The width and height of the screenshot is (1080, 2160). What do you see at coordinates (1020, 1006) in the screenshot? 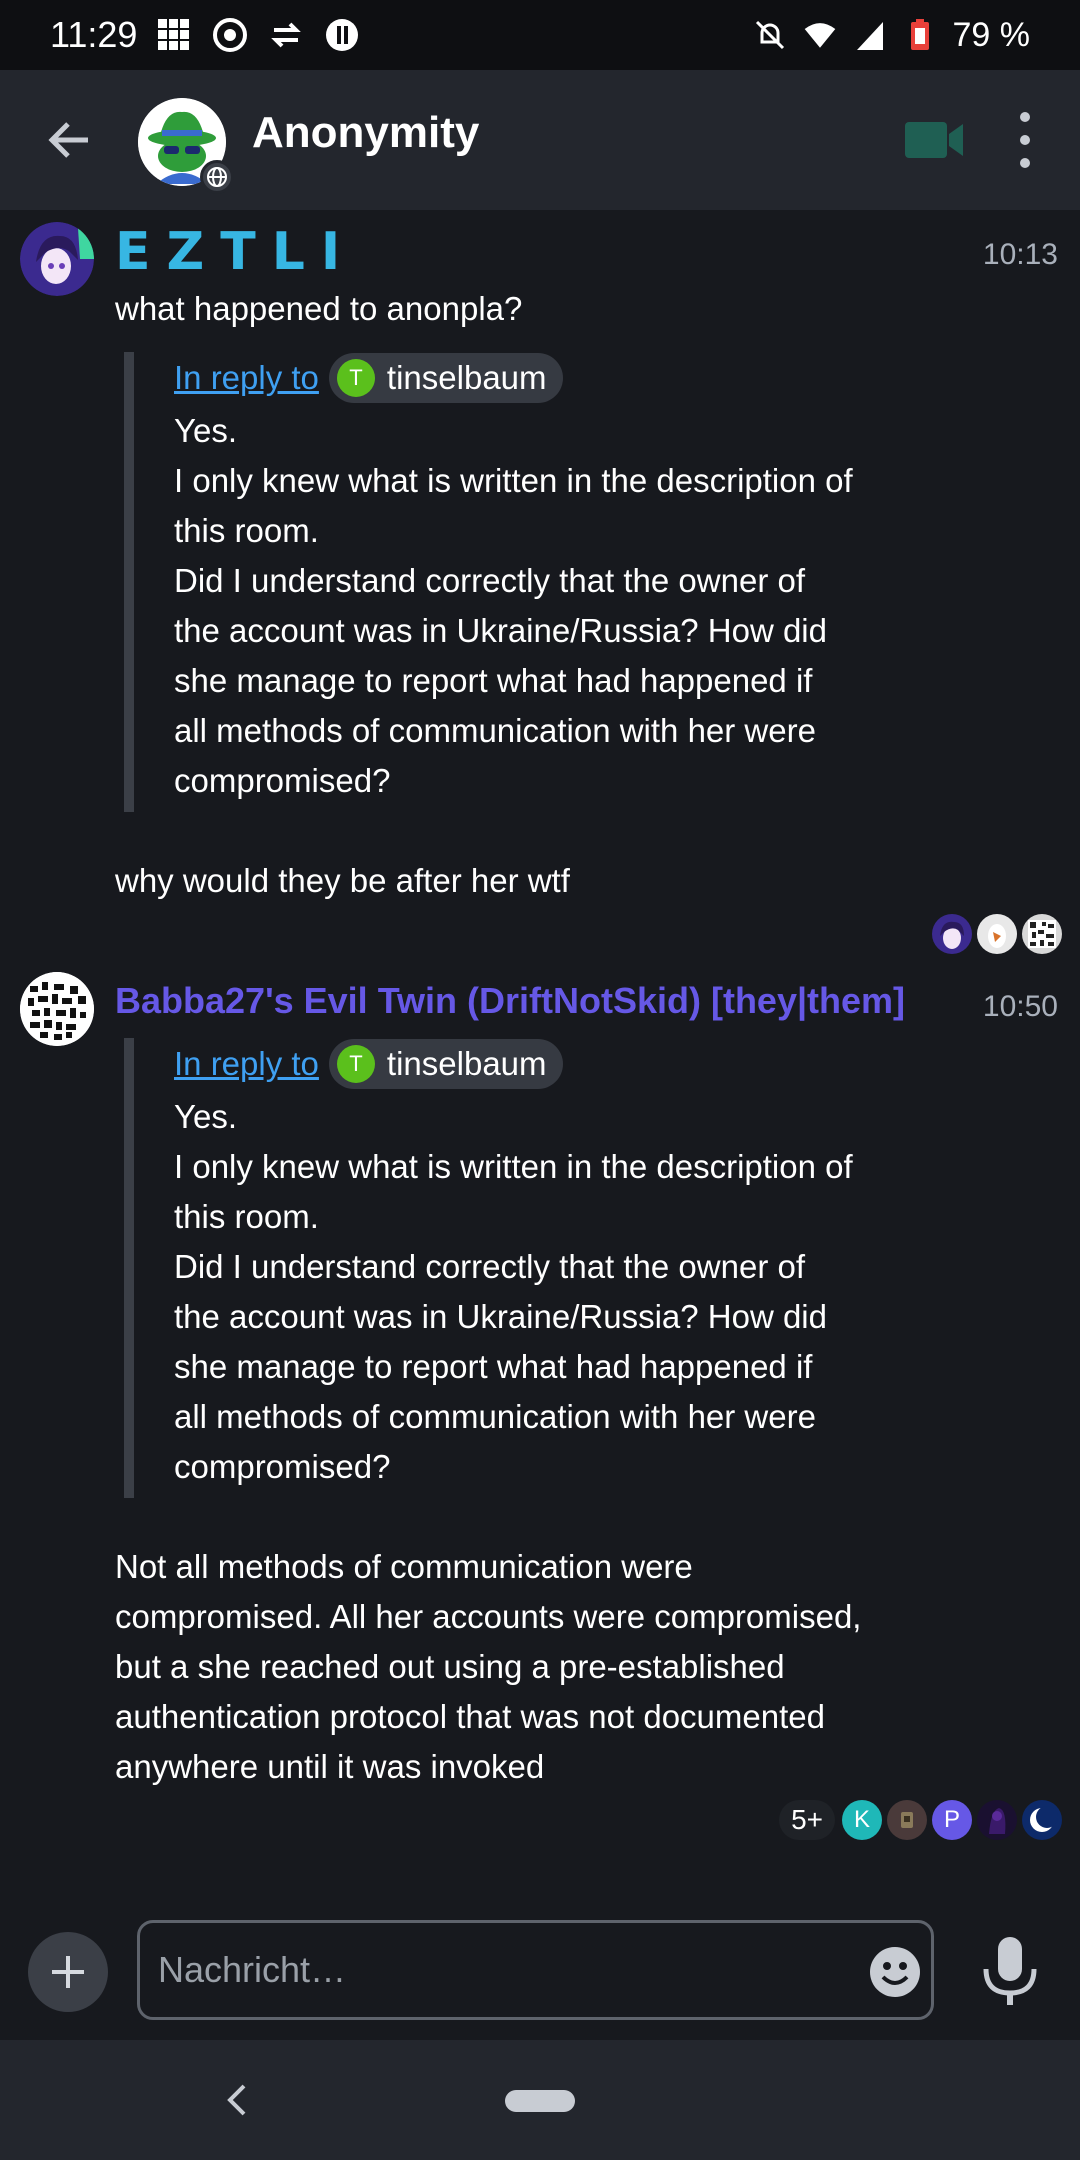
I see `timestamp: 10:50` at bounding box center [1020, 1006].